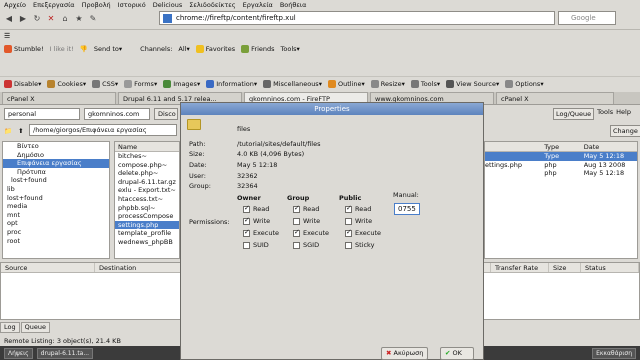 This screenshot has width=640, height=360. What do you see at coordinates (56, 223) in the screenshot?
I see `tree-item: opt` at bounding box center [56, 223].